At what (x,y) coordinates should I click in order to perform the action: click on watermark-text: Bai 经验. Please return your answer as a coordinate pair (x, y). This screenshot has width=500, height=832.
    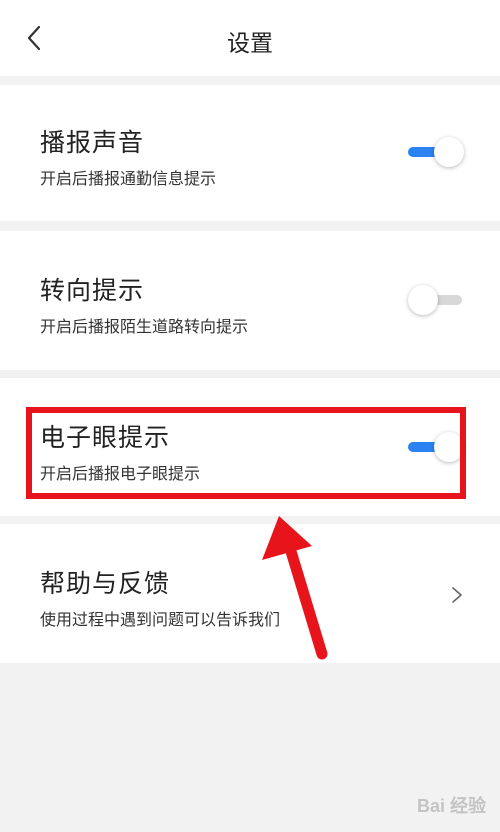
    Looking at the image, I should click on (451, 806).